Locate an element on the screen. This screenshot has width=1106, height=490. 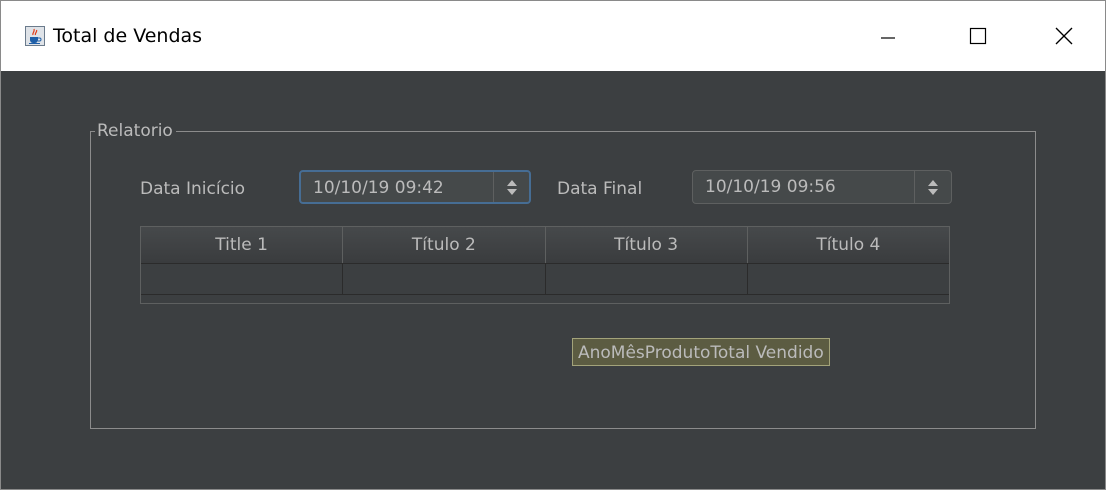
window-title: Total de Vendas is located at coordinates (128, 36).